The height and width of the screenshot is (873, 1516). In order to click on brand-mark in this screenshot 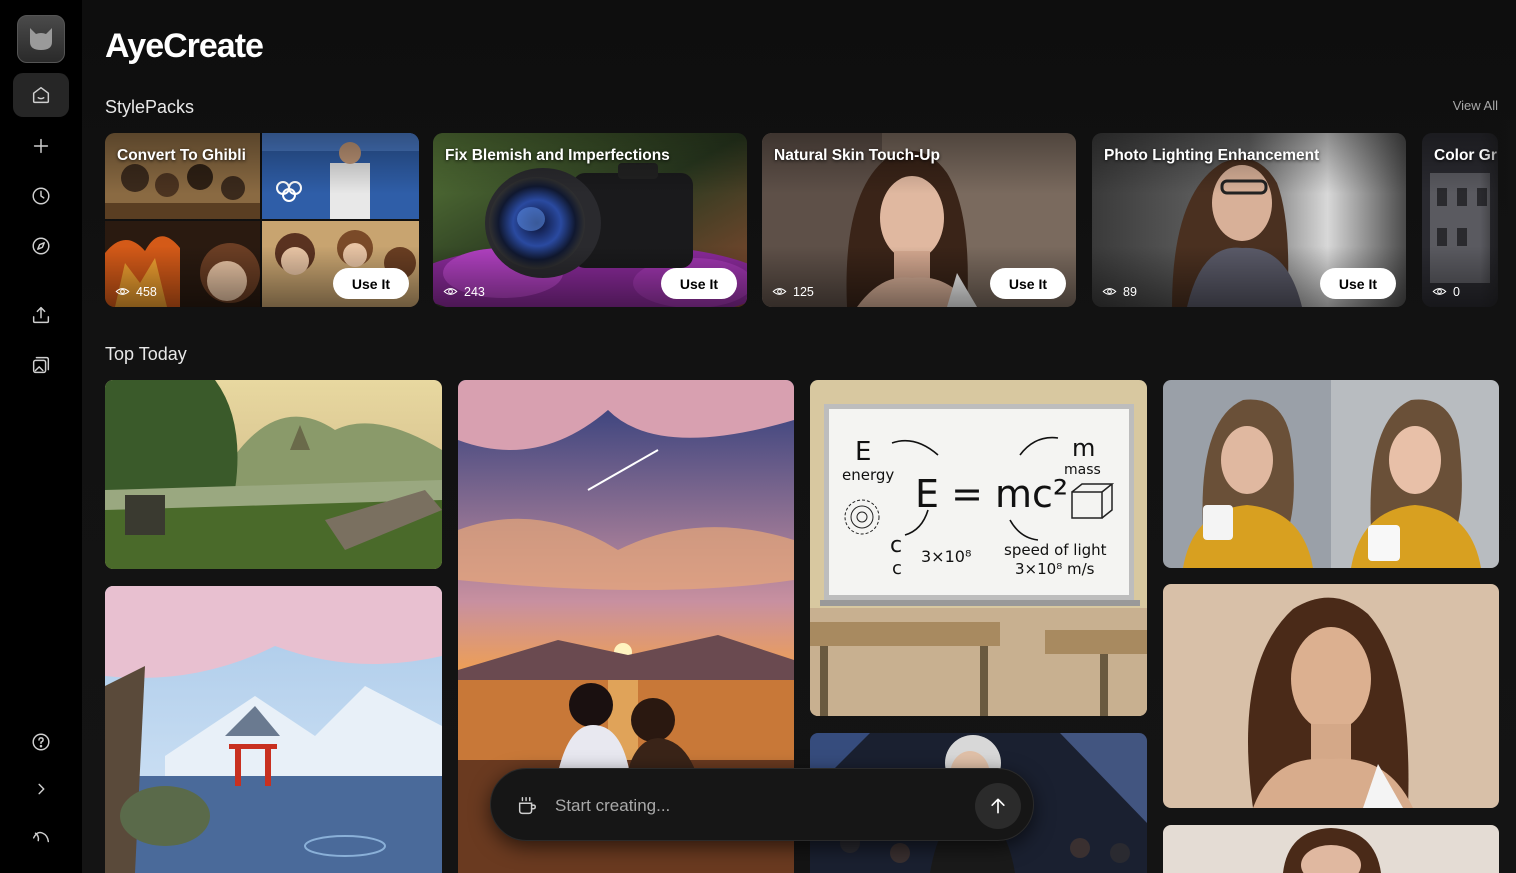, I will do `click(41, 836)`.